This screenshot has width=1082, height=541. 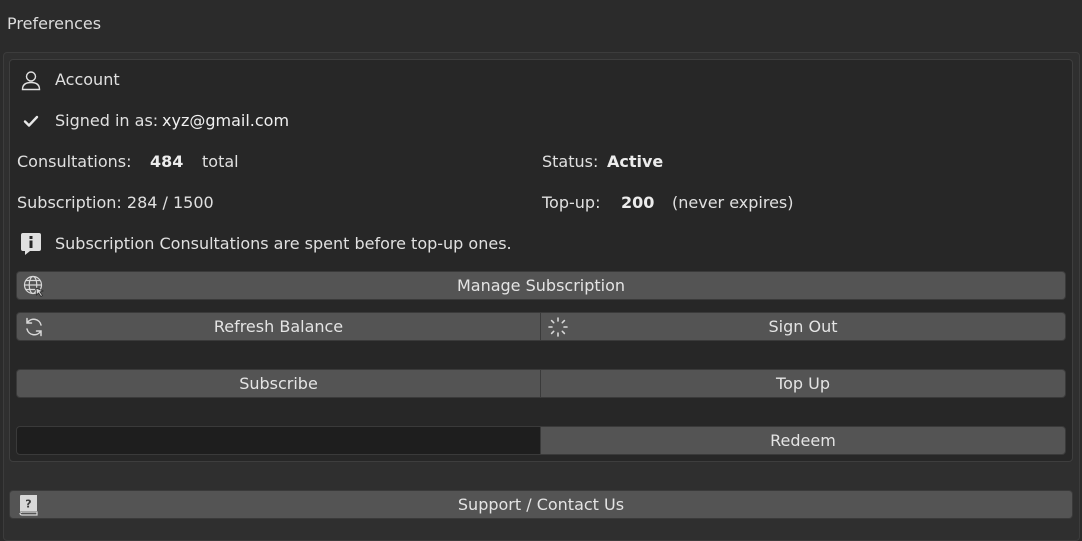 I want to click on manage-subscription-label: Manage Subscription, so click(x=541, y=285).